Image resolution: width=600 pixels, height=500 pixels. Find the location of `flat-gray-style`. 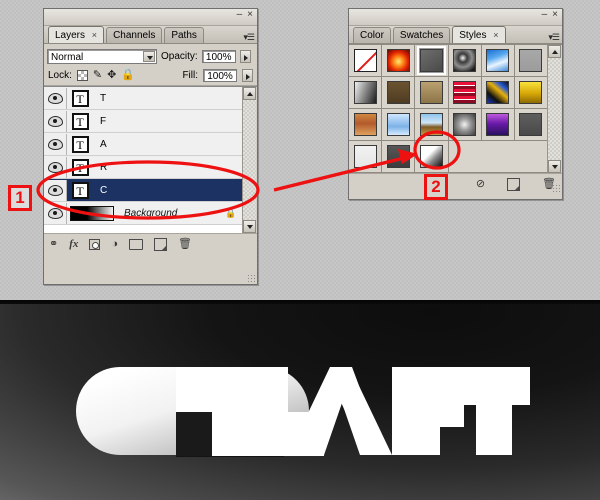

flat-gray-style is located at coordinates (531, 124).